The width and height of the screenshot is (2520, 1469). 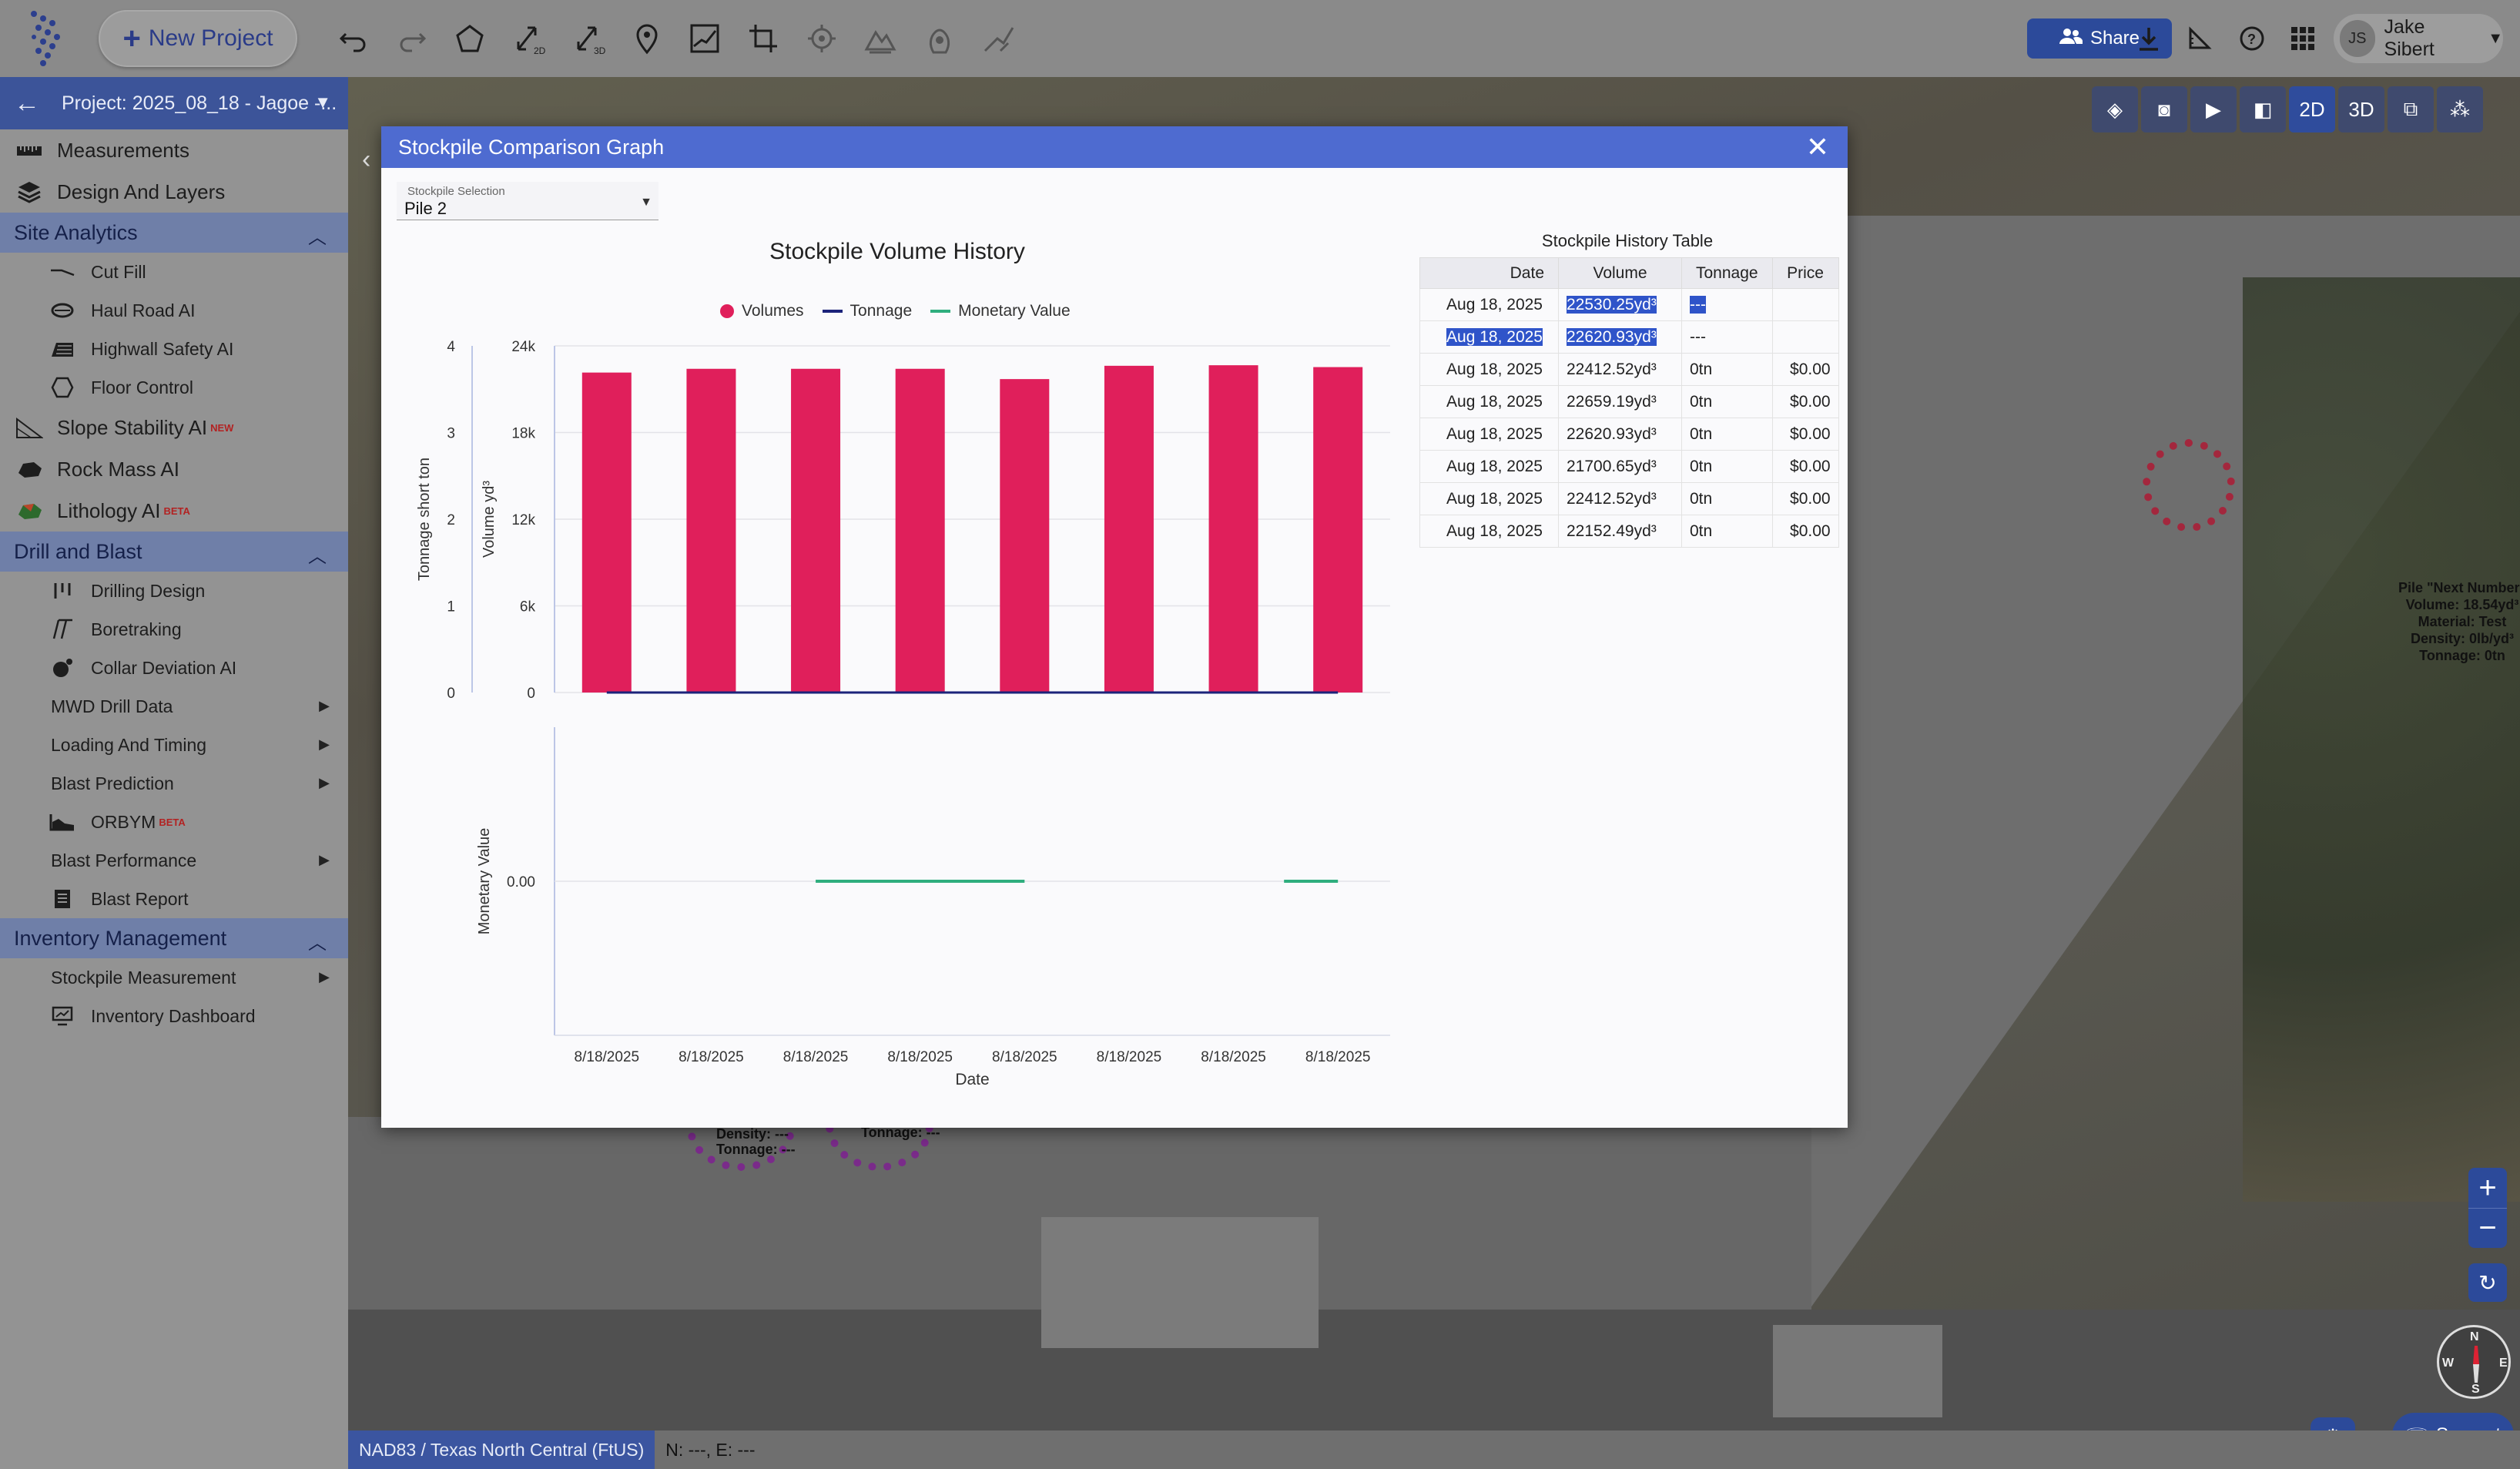 What do you see at coordinates (880, 39) in the screenshot?
I see `terrain-icon` at bounding box center [880, 39].